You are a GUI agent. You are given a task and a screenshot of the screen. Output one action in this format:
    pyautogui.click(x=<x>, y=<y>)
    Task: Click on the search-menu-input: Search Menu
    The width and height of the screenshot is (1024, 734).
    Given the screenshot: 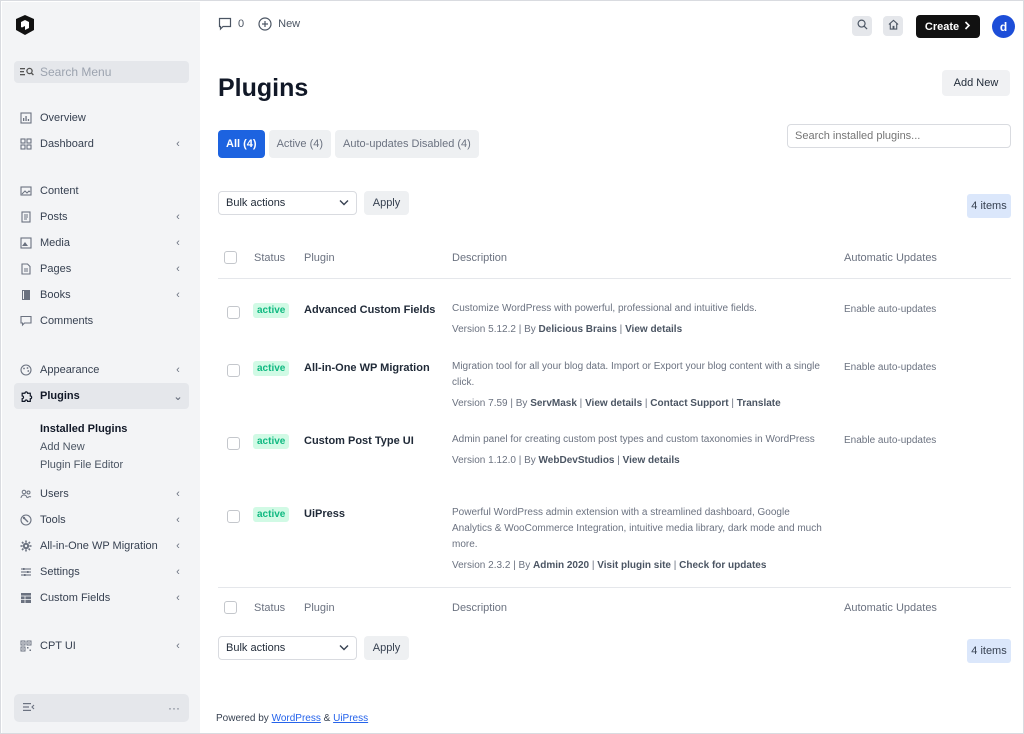 What is the action you would take?
    pyautogui.click(x=101, y=72)
    